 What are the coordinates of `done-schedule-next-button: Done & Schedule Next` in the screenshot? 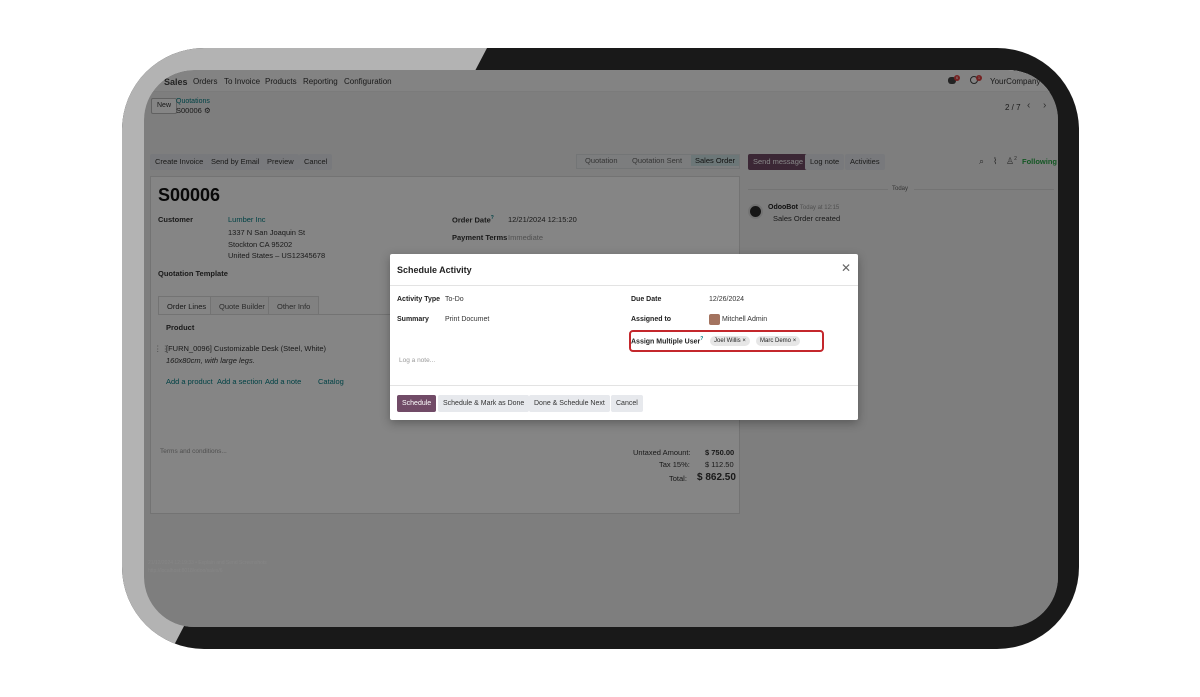 It's located at (569, 403).